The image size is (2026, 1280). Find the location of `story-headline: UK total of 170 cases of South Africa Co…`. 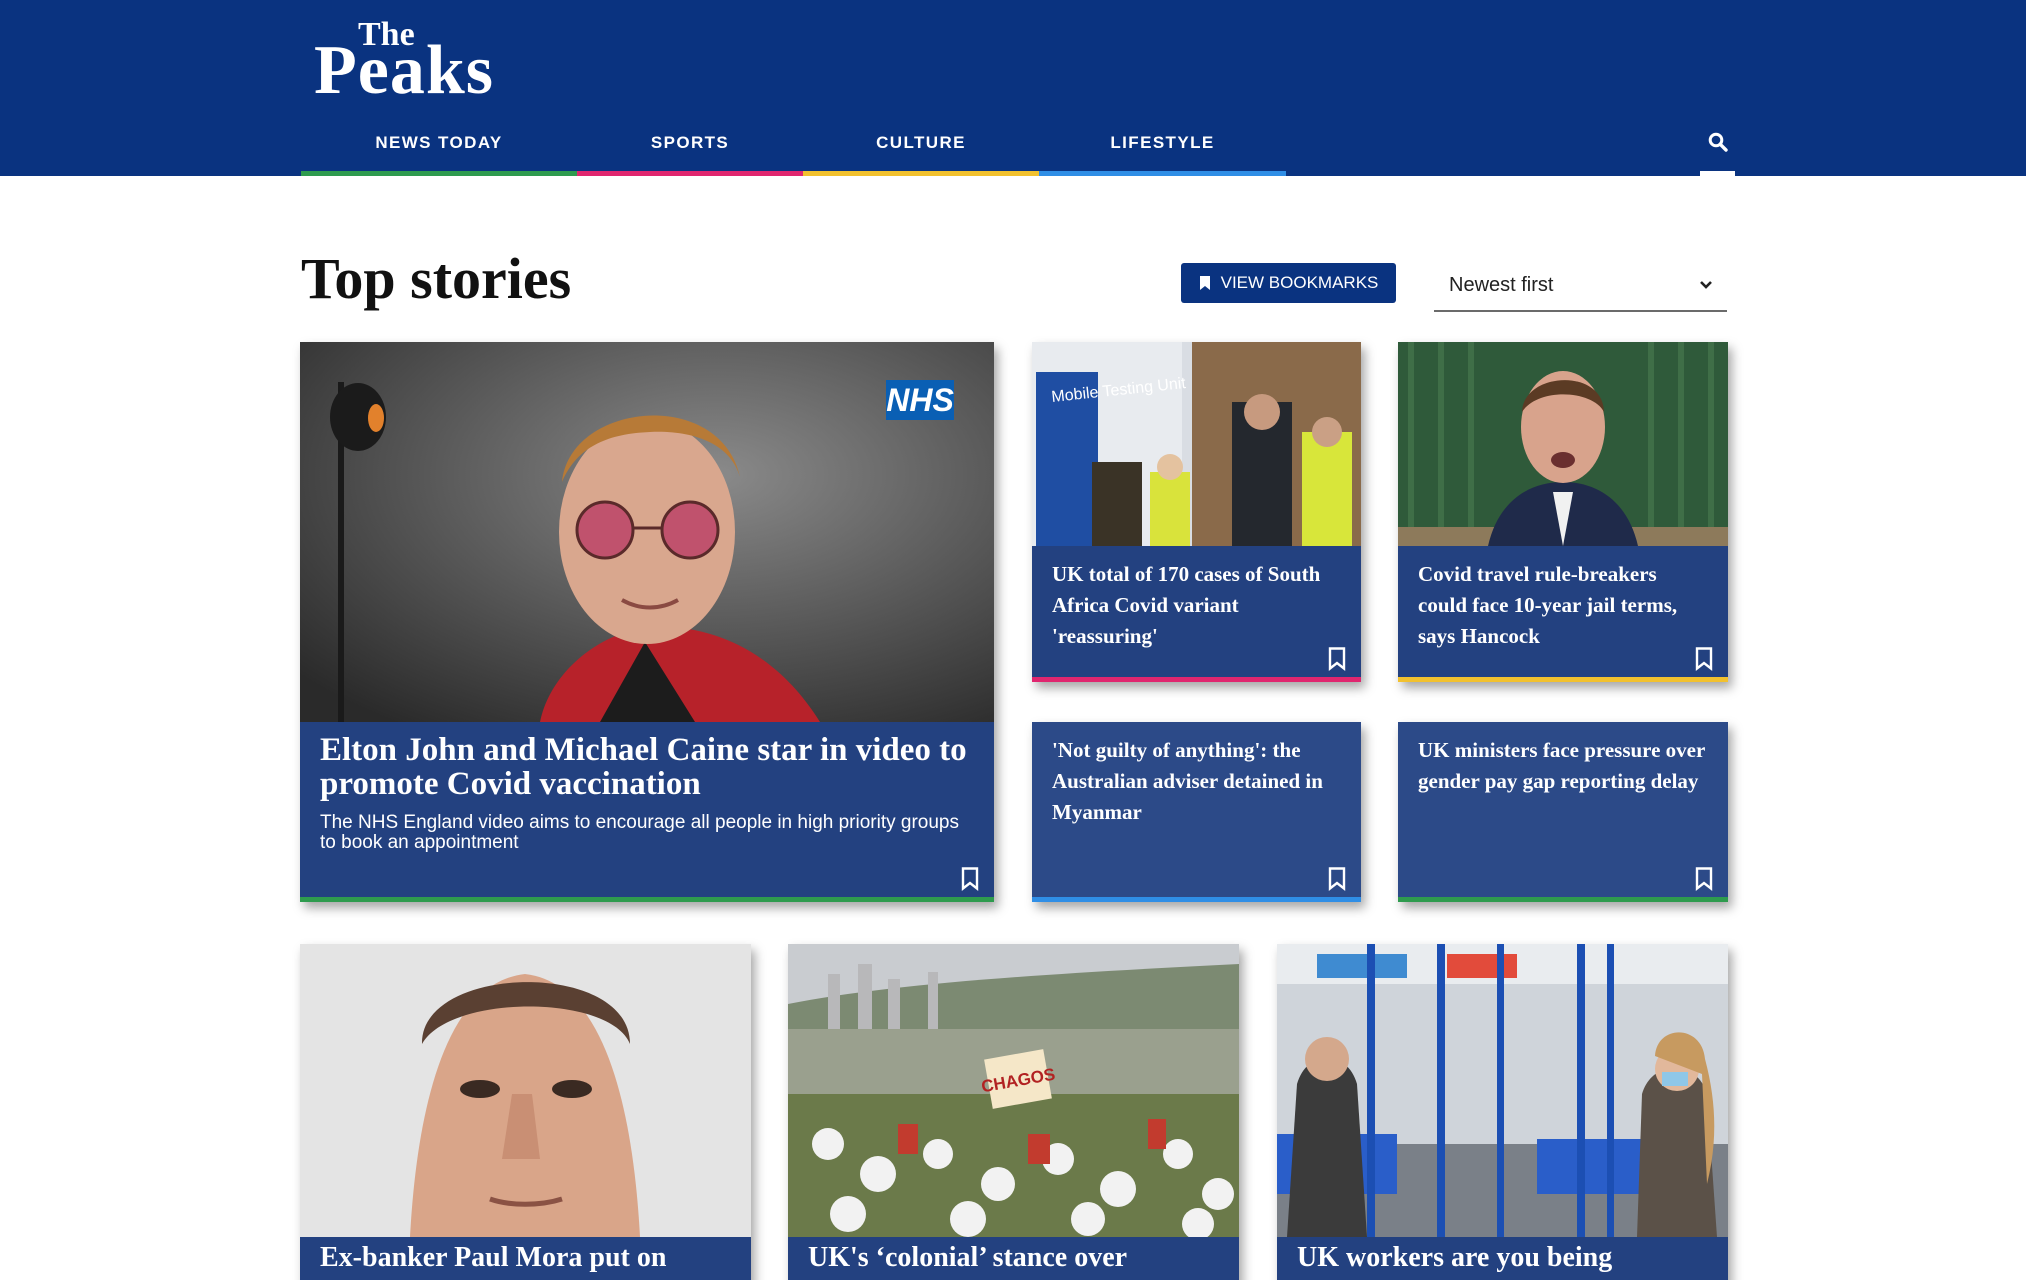

story-headline: UK total of 170 cases of South Africa Co… is located at coordinates (1196, 605).